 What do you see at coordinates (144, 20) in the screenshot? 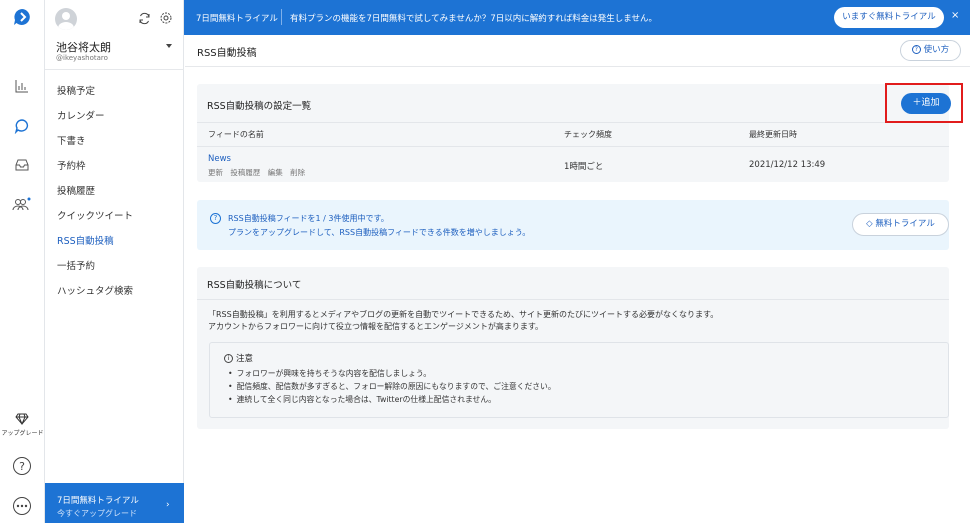
I see `refresh-icon` at bounding box center [144, 20].